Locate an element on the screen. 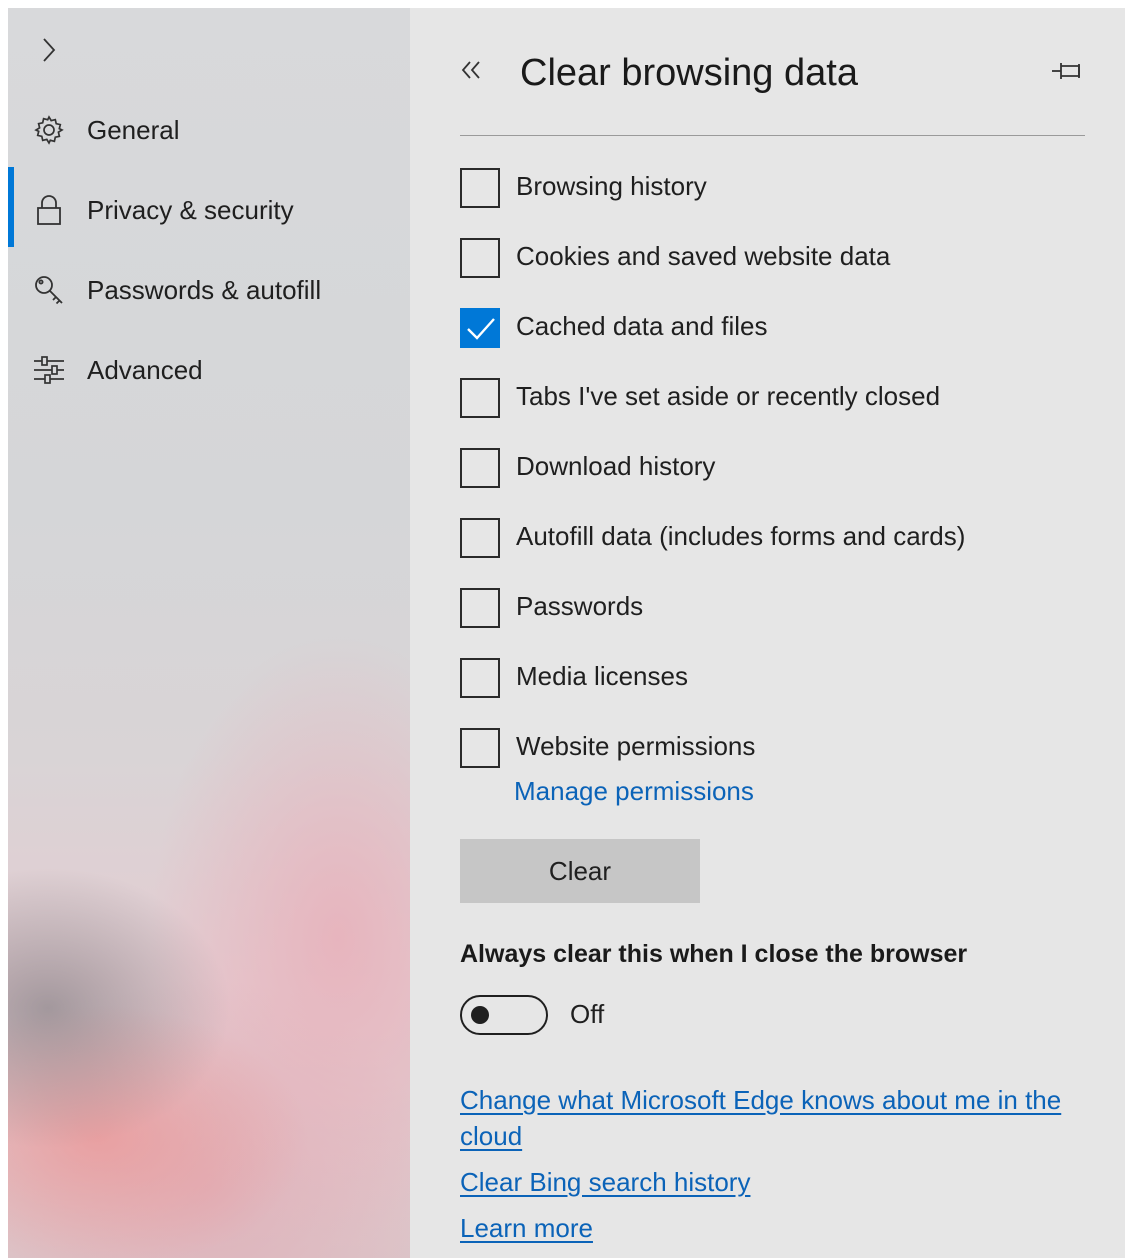 Image resolution: width=1125 pixels, height=1258 pixels. clear-bing-history-link: Clear Bing search history is located at coordinates (770, 1182).